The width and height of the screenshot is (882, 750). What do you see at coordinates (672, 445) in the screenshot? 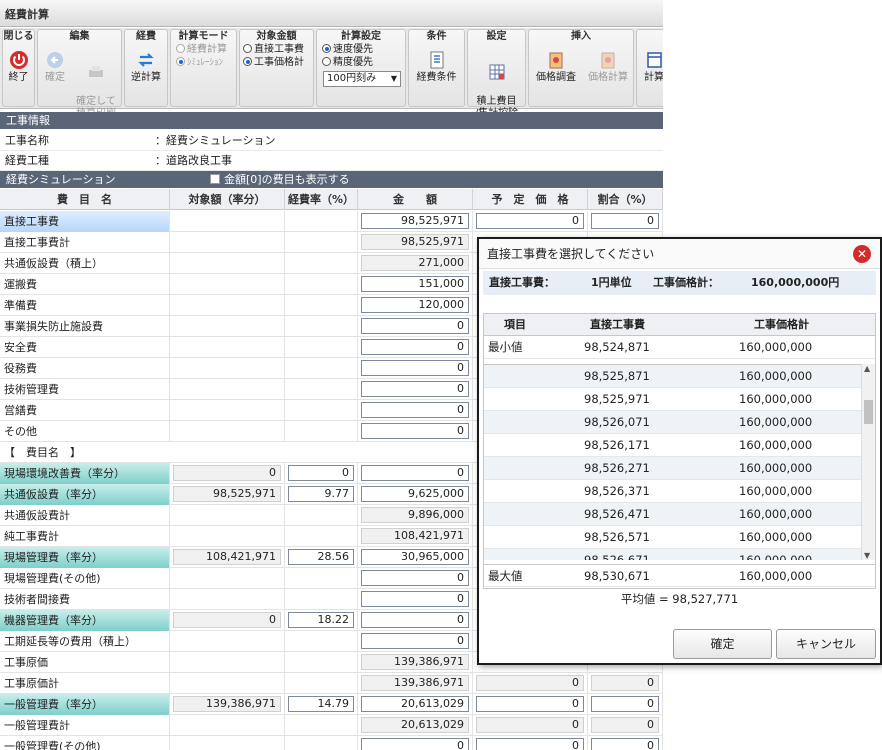
I see `list-item: 98,526,171 160,000,000` at bounding box center [672, 445].